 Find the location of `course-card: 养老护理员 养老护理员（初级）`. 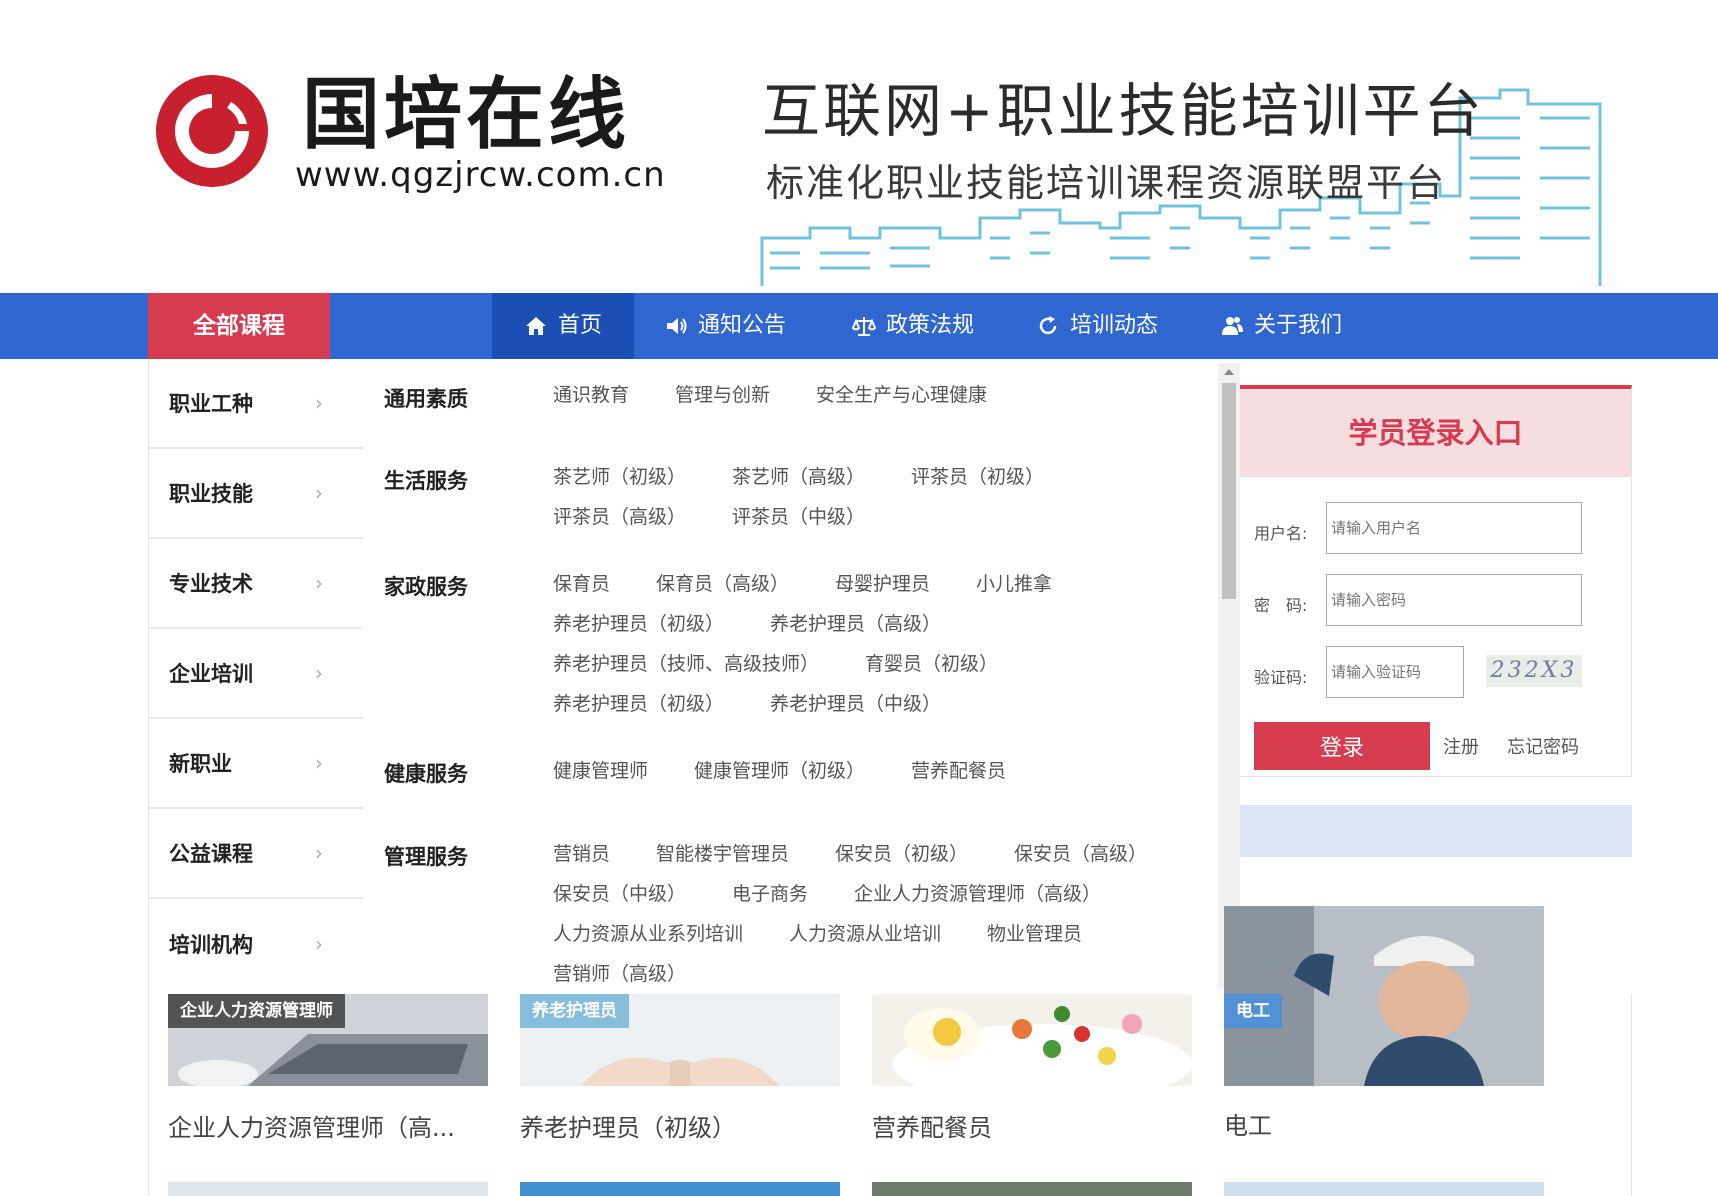

course-card: 养老护理员 养老护理员（初级） is located at coordinates (680, 1068).